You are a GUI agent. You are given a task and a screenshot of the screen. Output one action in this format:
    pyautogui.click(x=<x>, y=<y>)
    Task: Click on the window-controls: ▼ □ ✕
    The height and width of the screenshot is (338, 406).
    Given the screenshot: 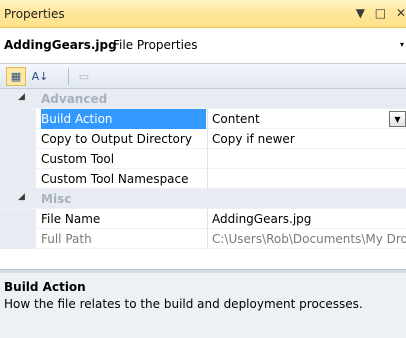 What is the action you would take?
    pyautogui.click(x=378, y=13)
    